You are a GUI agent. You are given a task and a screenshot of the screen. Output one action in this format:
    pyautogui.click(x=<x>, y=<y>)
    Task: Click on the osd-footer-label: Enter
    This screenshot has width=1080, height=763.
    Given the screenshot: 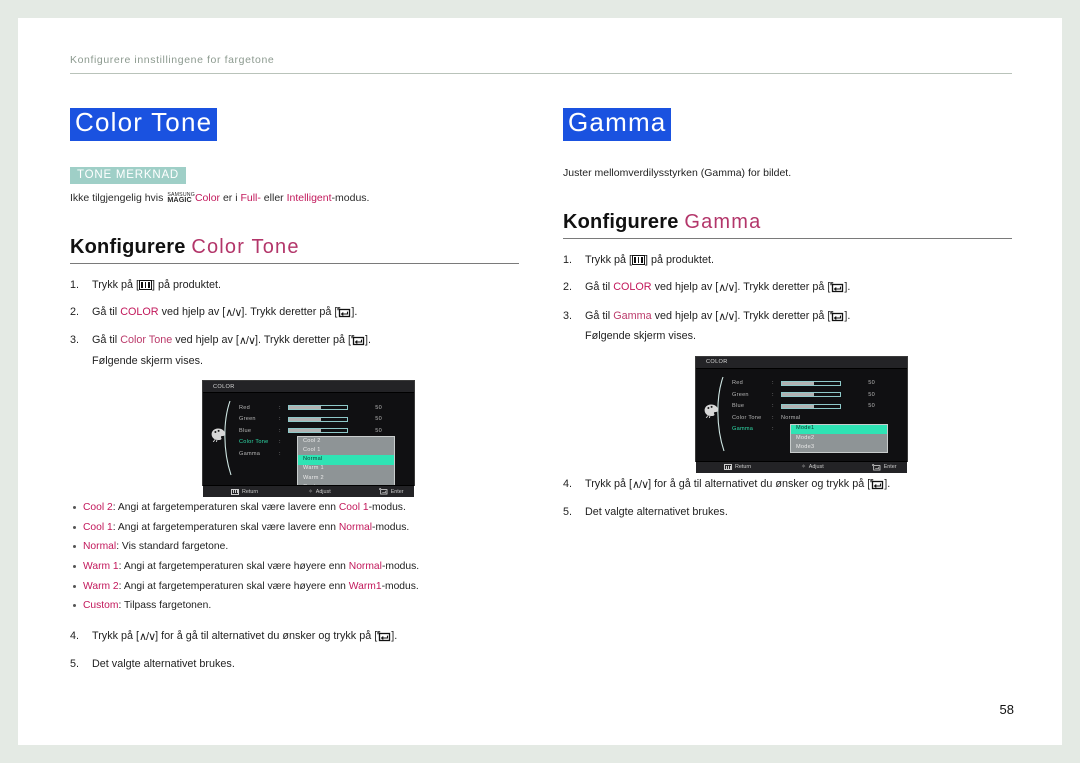 What is the action you would take?
    pyautogui.click(x=397, y=491)
    